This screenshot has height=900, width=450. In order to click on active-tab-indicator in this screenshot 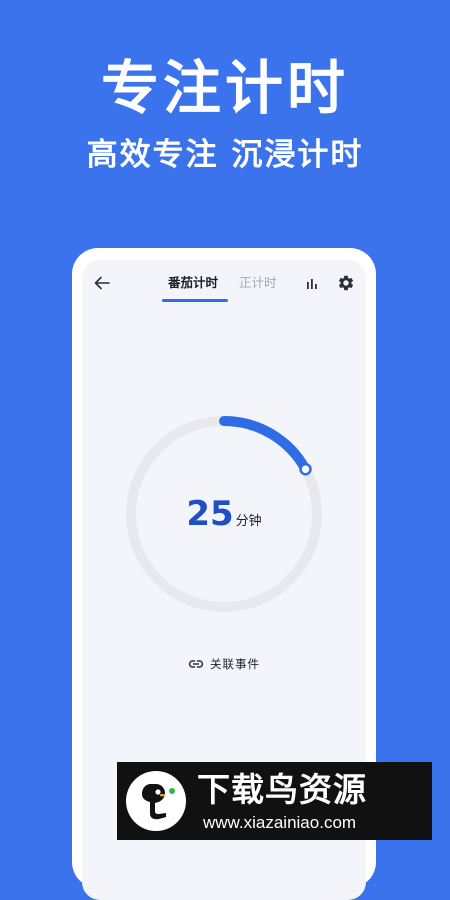, I will do `click(195, 300)`.